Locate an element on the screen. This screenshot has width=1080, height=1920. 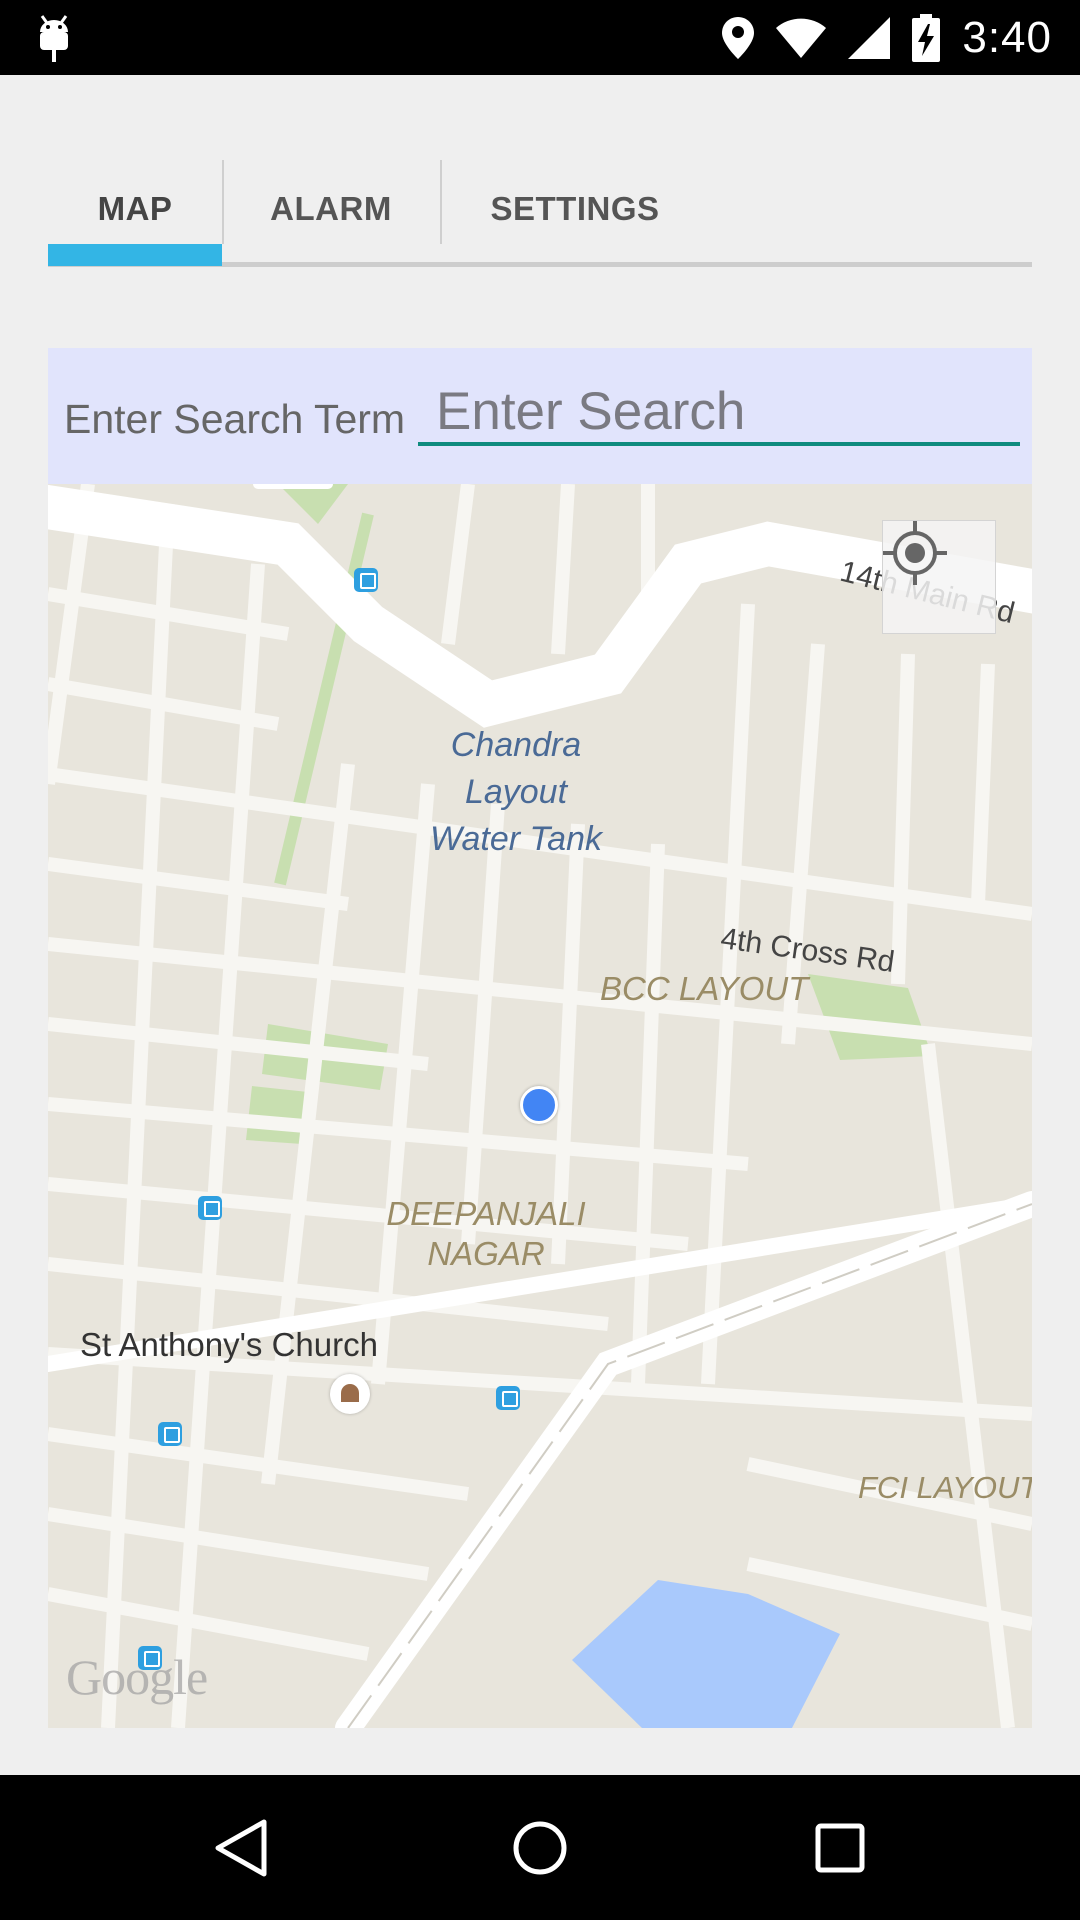
map-label-deepanjali-nagar: DEEPANJALI NAGAR is located at coordinates (486, 1233).